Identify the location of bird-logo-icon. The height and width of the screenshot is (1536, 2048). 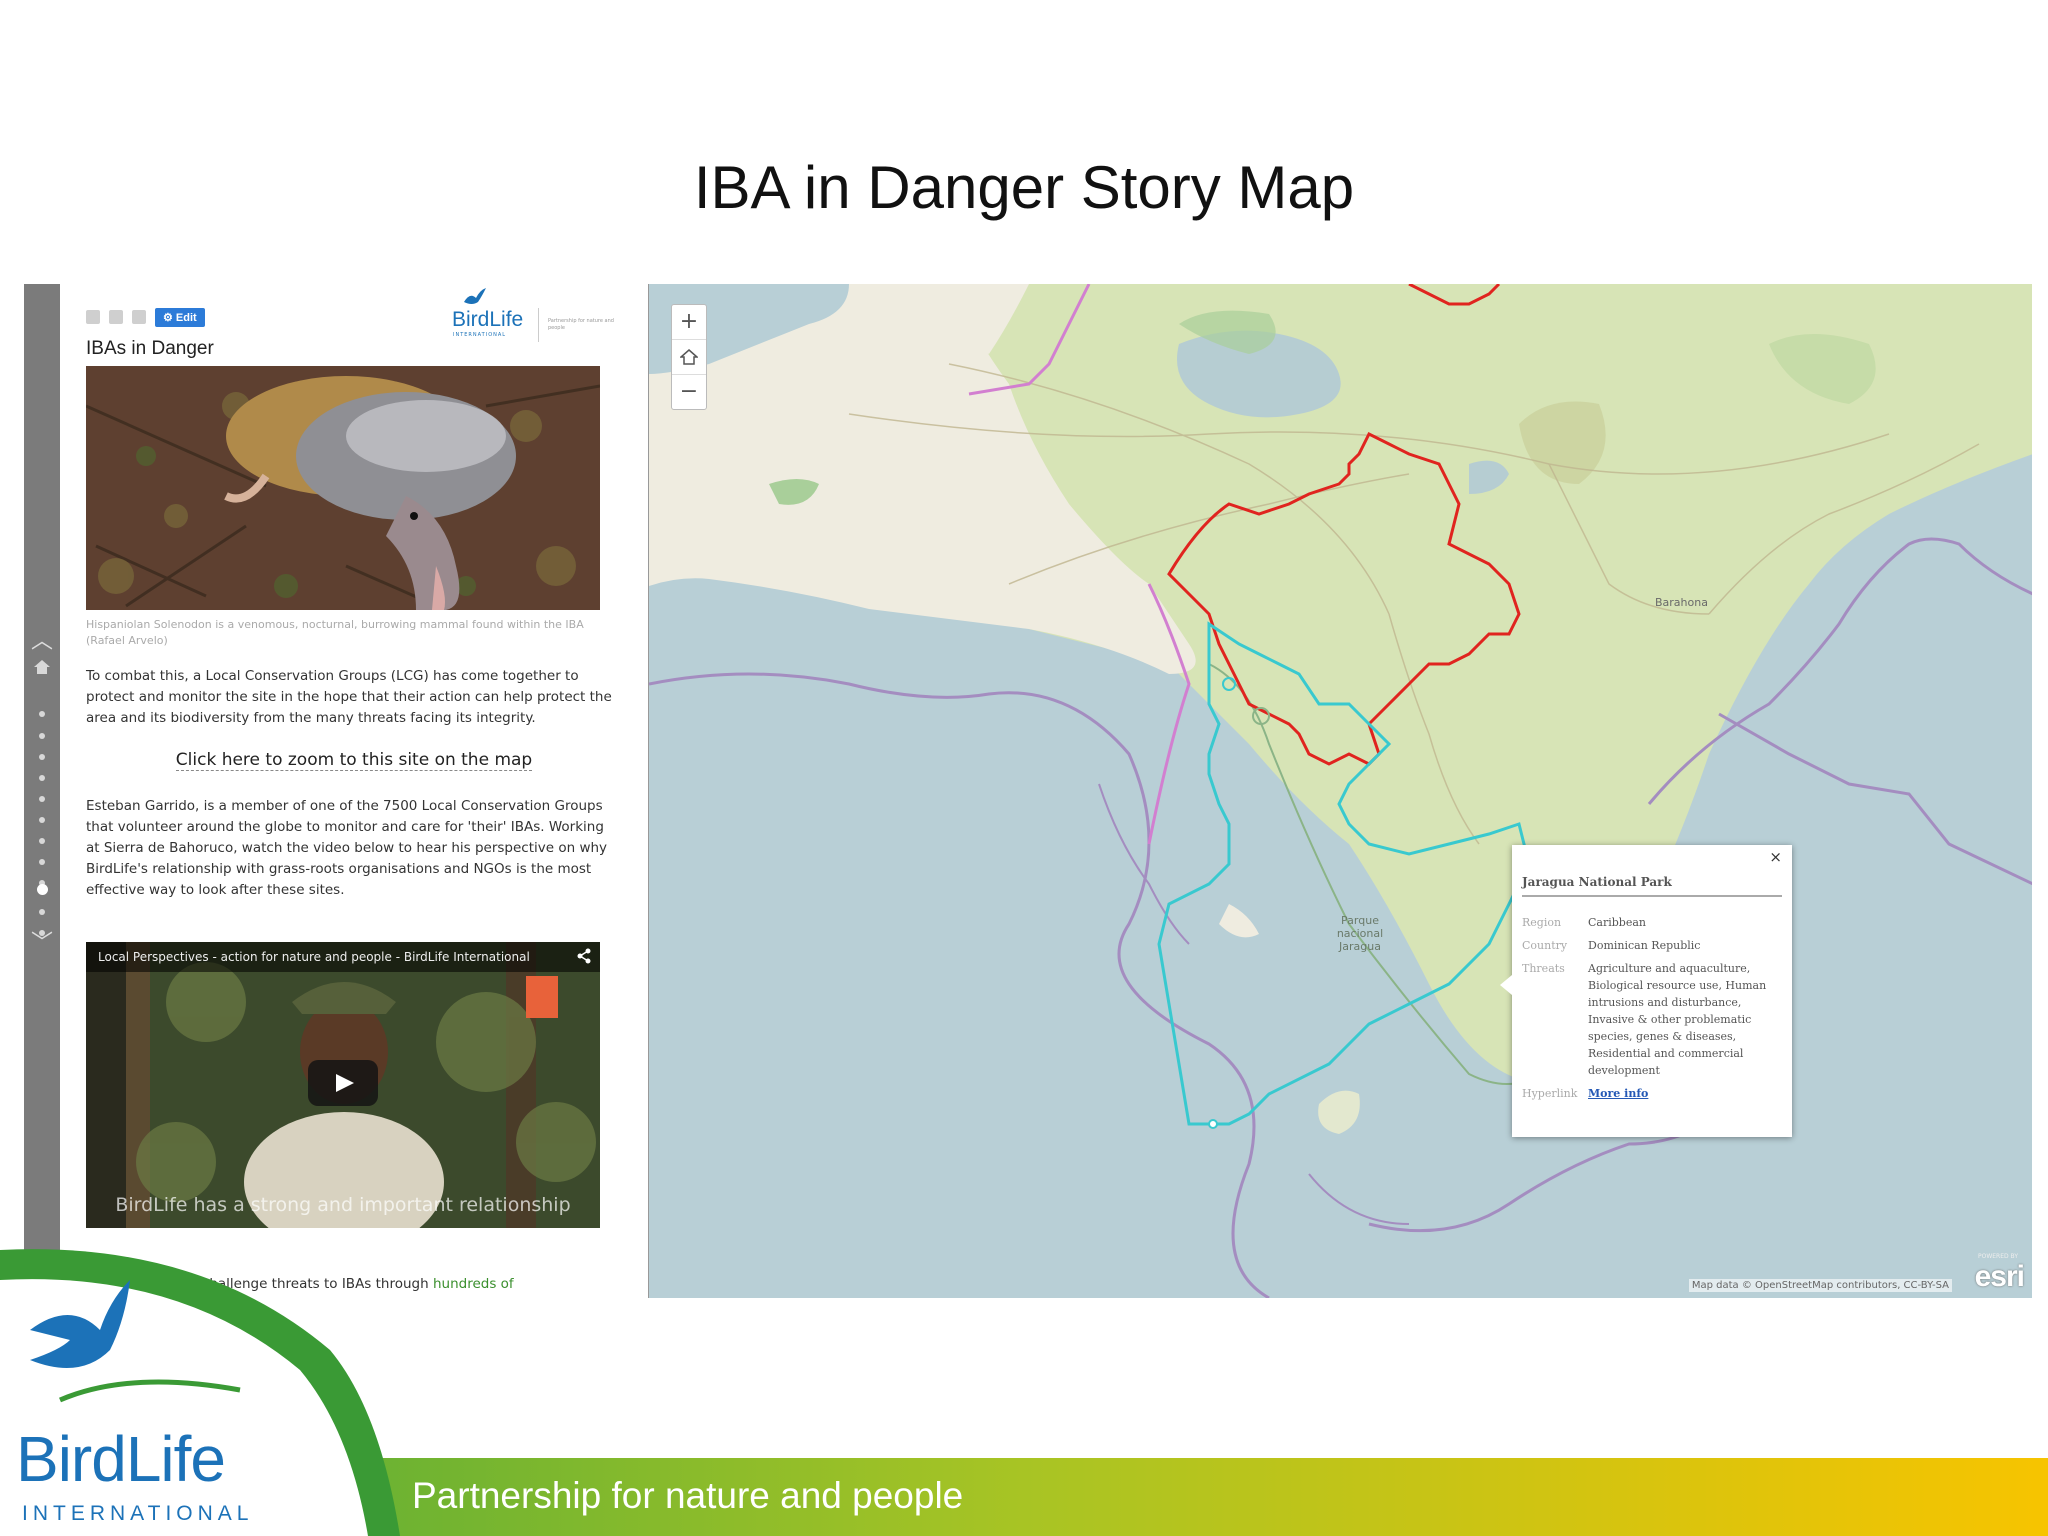
(475, 296).